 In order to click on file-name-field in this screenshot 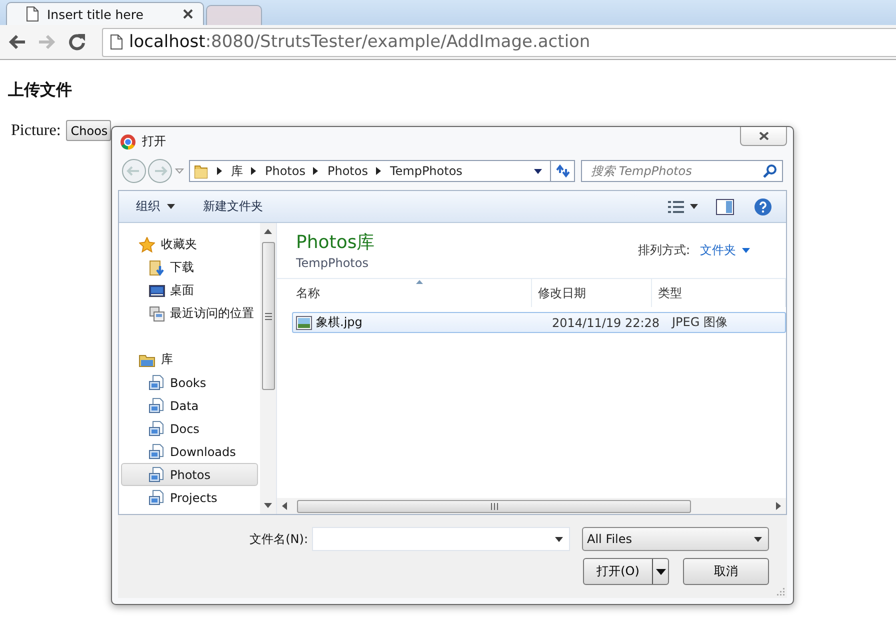, I will do `click(441, 539)`.